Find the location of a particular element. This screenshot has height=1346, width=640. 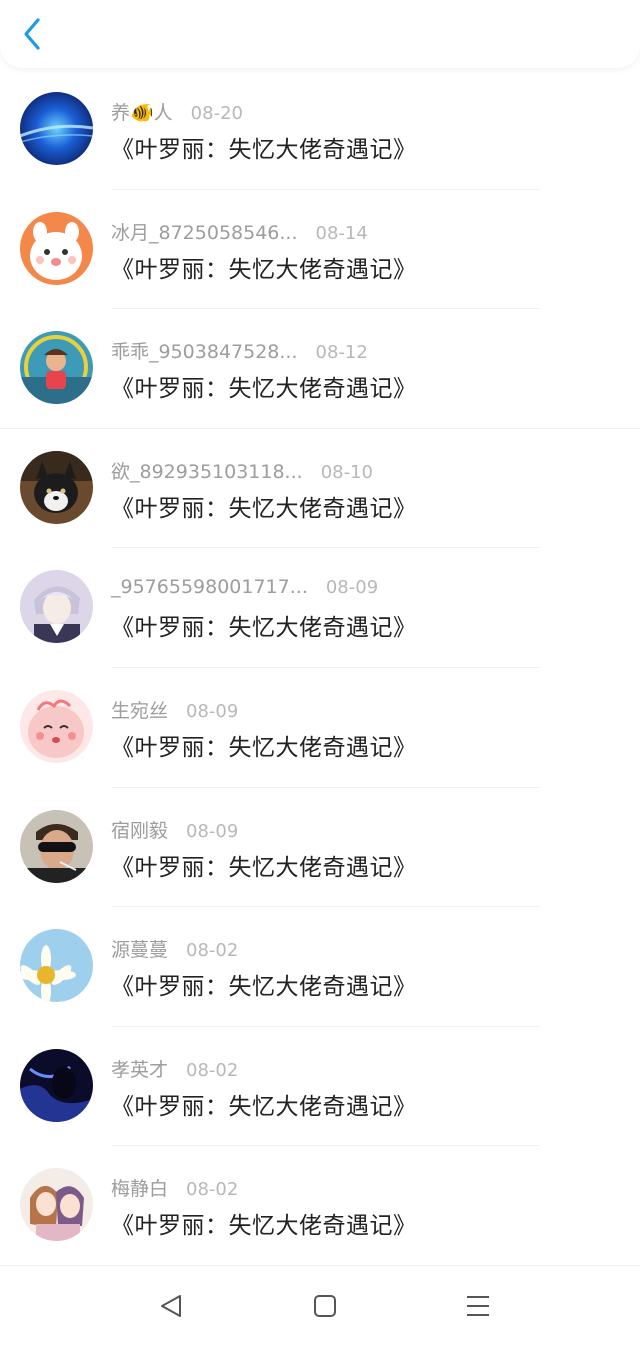

list-item: 养🐠人 08-20 《叶罗丽：失忆大佬奇遇记》 is located at coordinates (320, 130).